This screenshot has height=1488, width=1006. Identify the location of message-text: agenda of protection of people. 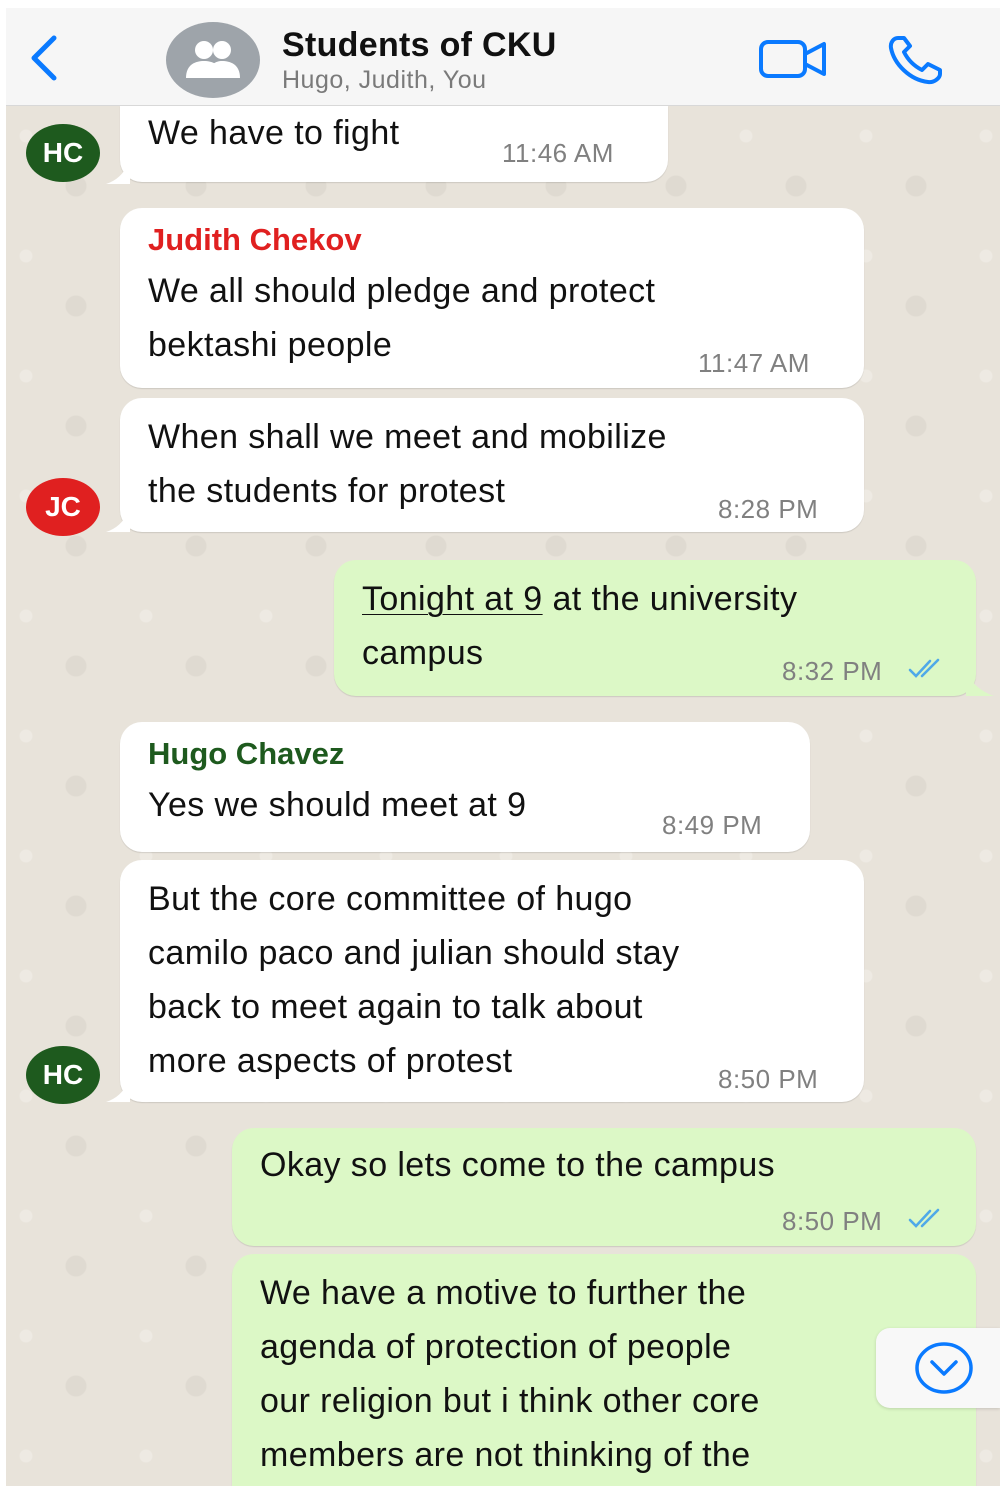
(496, 1347).